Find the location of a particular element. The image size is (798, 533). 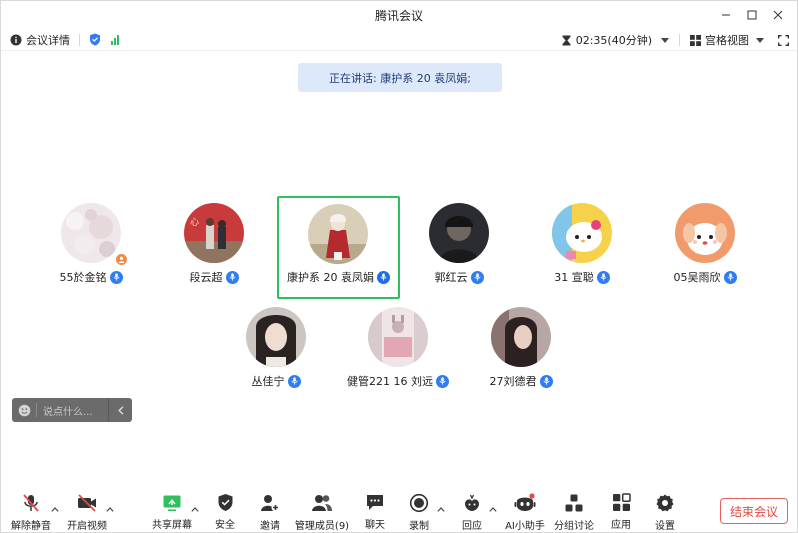

chat-label: 聊天 is located at coordinates (375, 525).